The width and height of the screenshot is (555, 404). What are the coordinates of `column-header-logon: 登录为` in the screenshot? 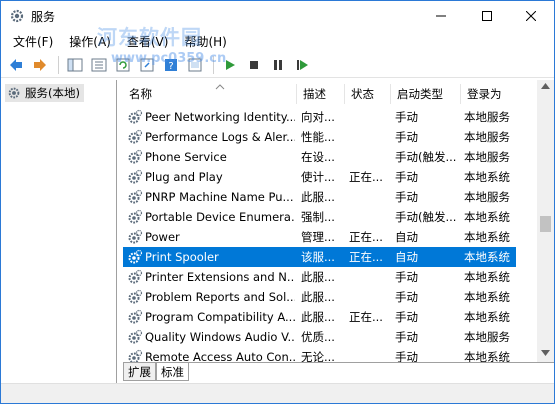 It's located at (490, 94).